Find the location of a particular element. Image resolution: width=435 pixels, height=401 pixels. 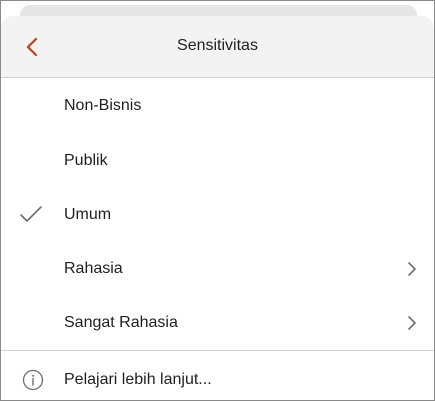

info-icon is located at coordinates (33, 380).